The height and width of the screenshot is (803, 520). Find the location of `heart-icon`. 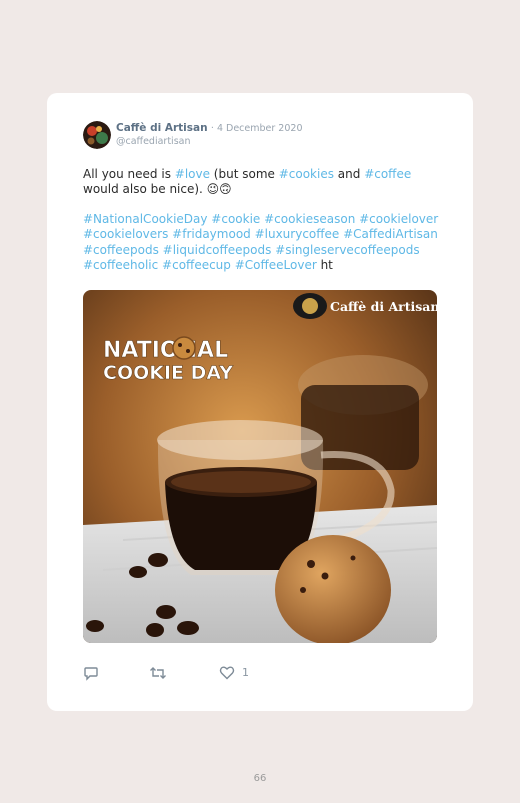

heart-icon is located at coordinates (227, 673).